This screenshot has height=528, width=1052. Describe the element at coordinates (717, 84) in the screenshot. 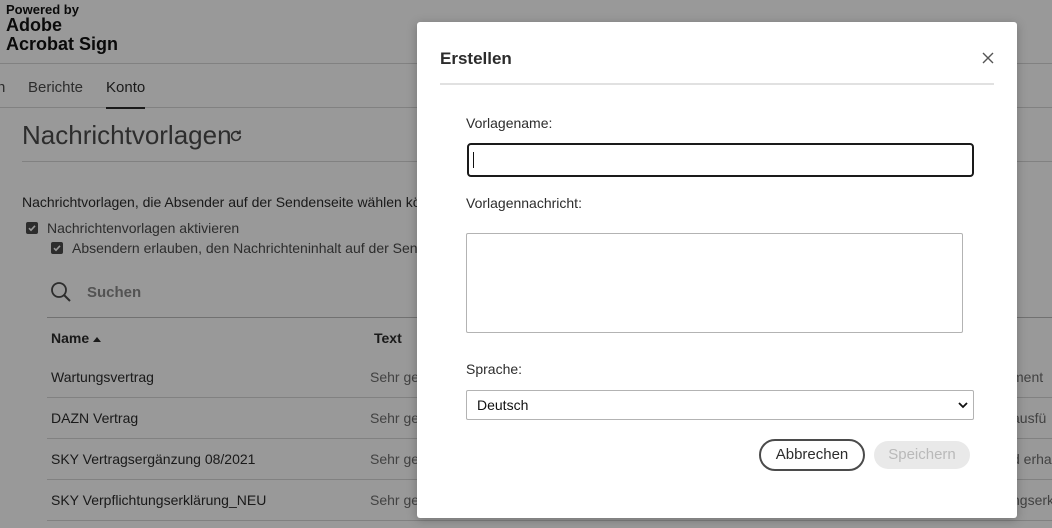

I see `dialog-divider` at that location.